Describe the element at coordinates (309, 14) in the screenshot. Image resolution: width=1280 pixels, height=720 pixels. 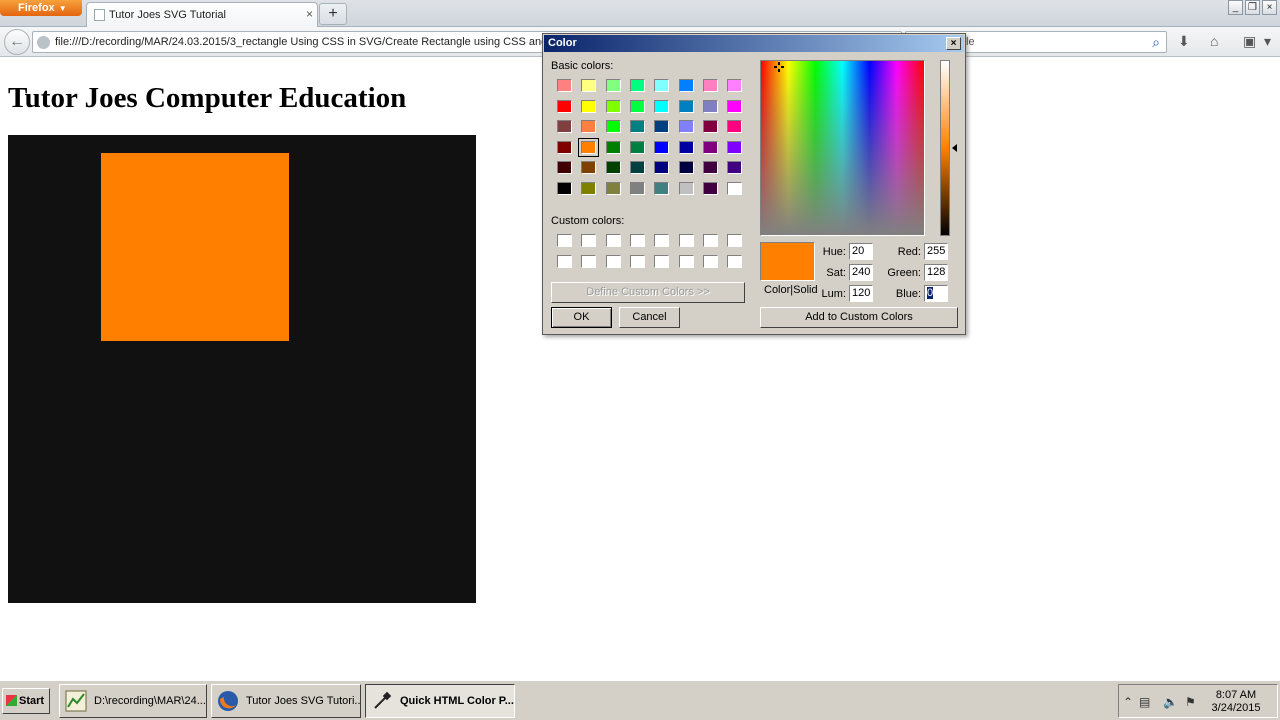
I see `tab-close-icon: ×` at that location.